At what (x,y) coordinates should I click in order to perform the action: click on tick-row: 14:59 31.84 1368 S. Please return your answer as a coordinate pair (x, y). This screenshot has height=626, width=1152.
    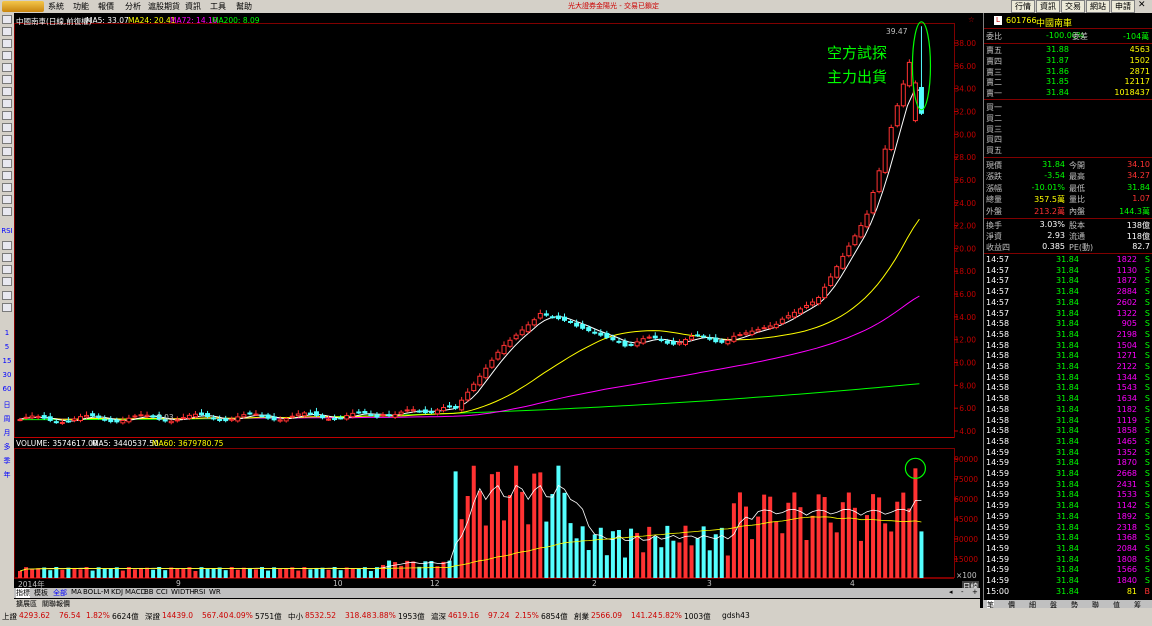
    Looking at the image, I should click on (1068, 538).